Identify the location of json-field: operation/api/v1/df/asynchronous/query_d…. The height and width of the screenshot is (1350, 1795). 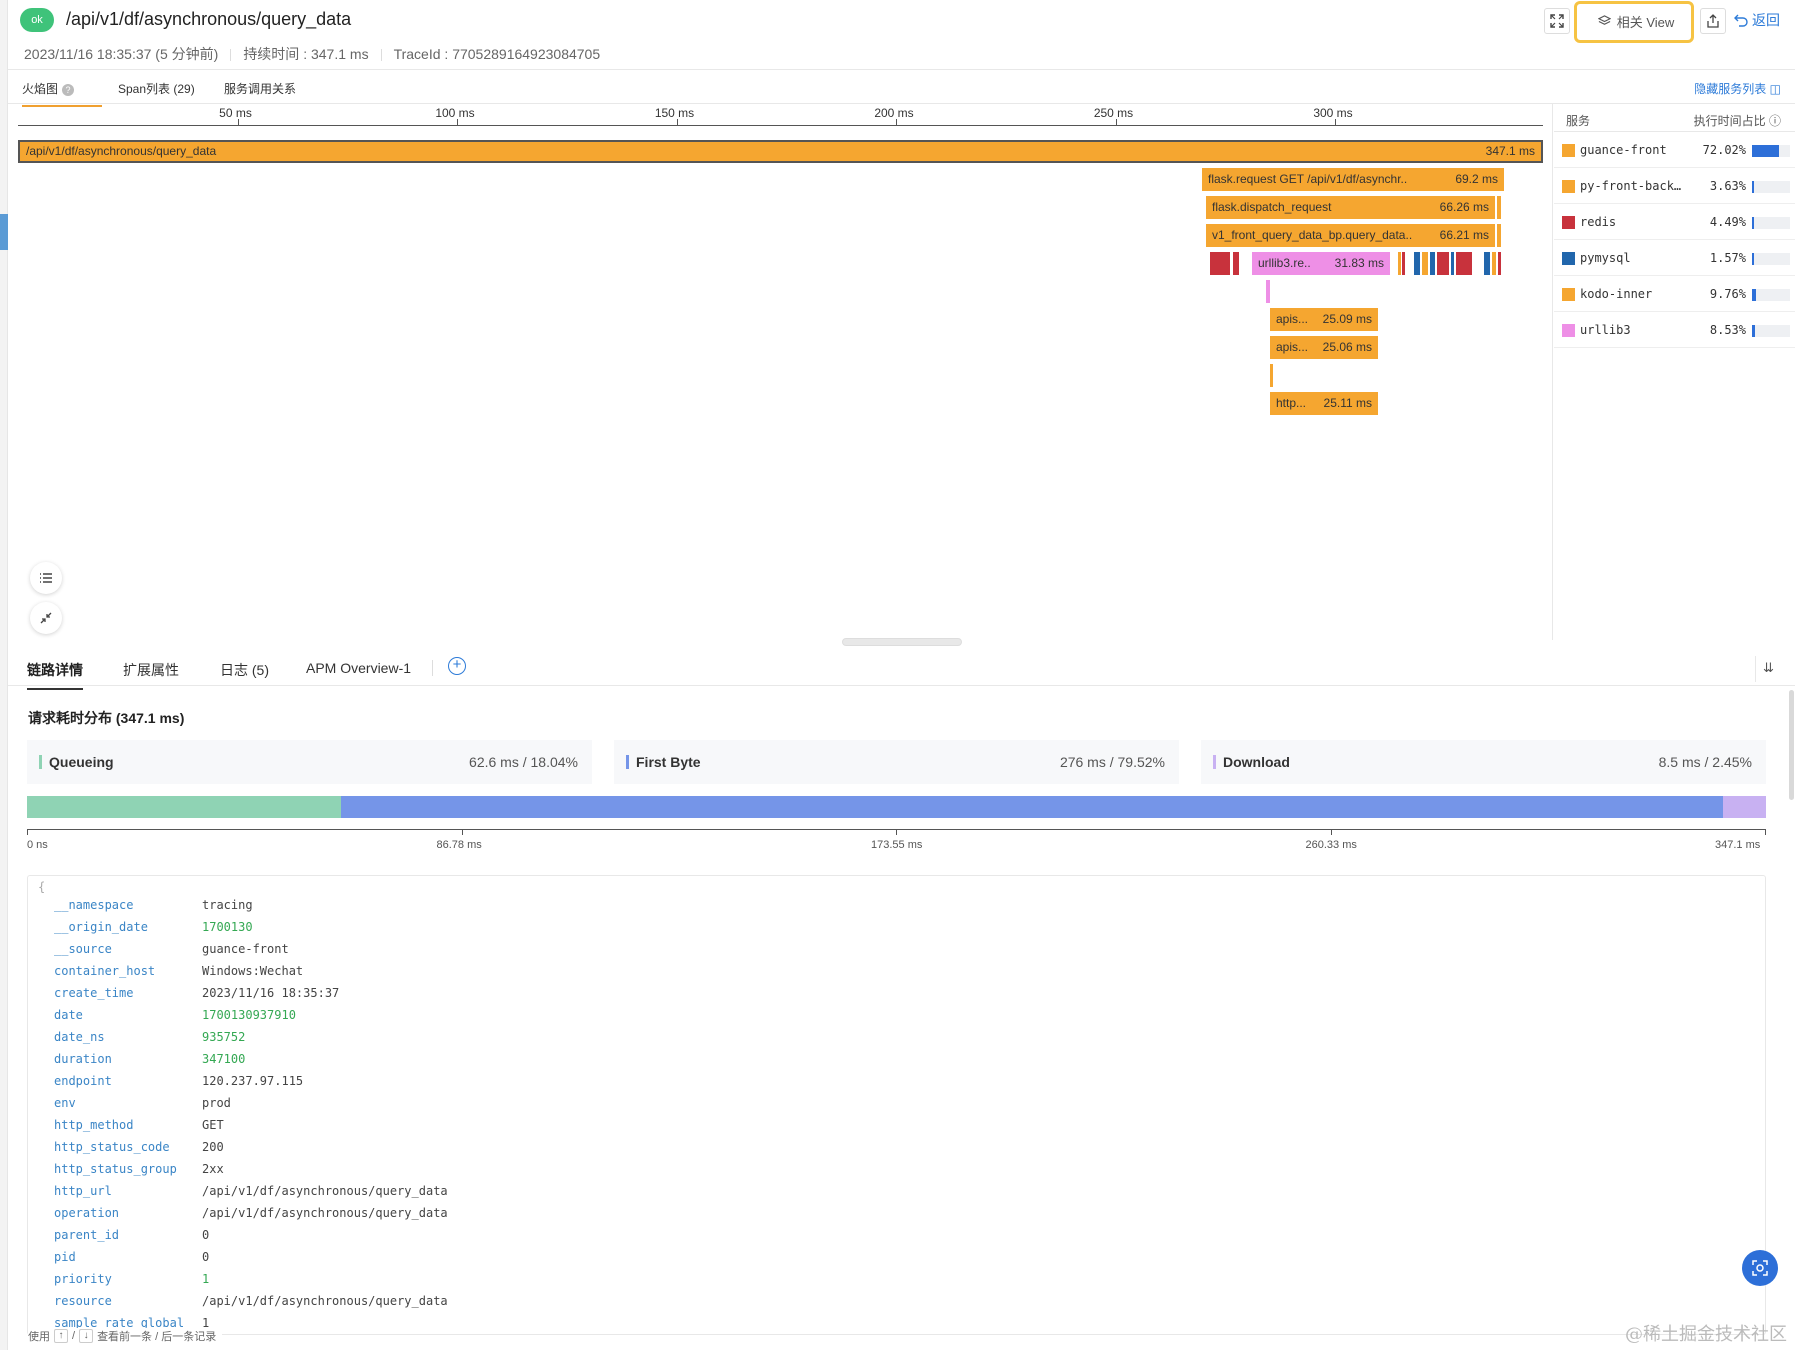
(251, 1217).